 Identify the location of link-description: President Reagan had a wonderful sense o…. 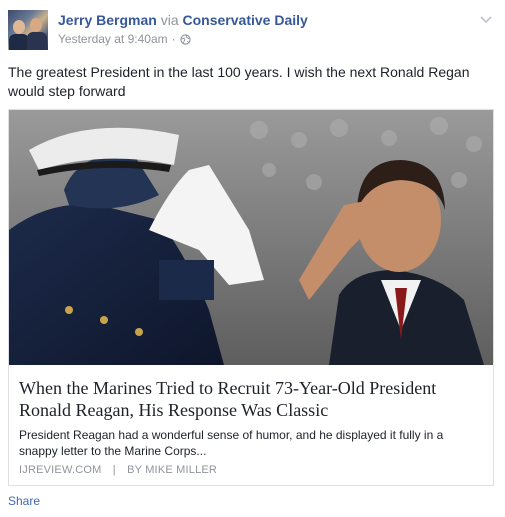
(231, 443).